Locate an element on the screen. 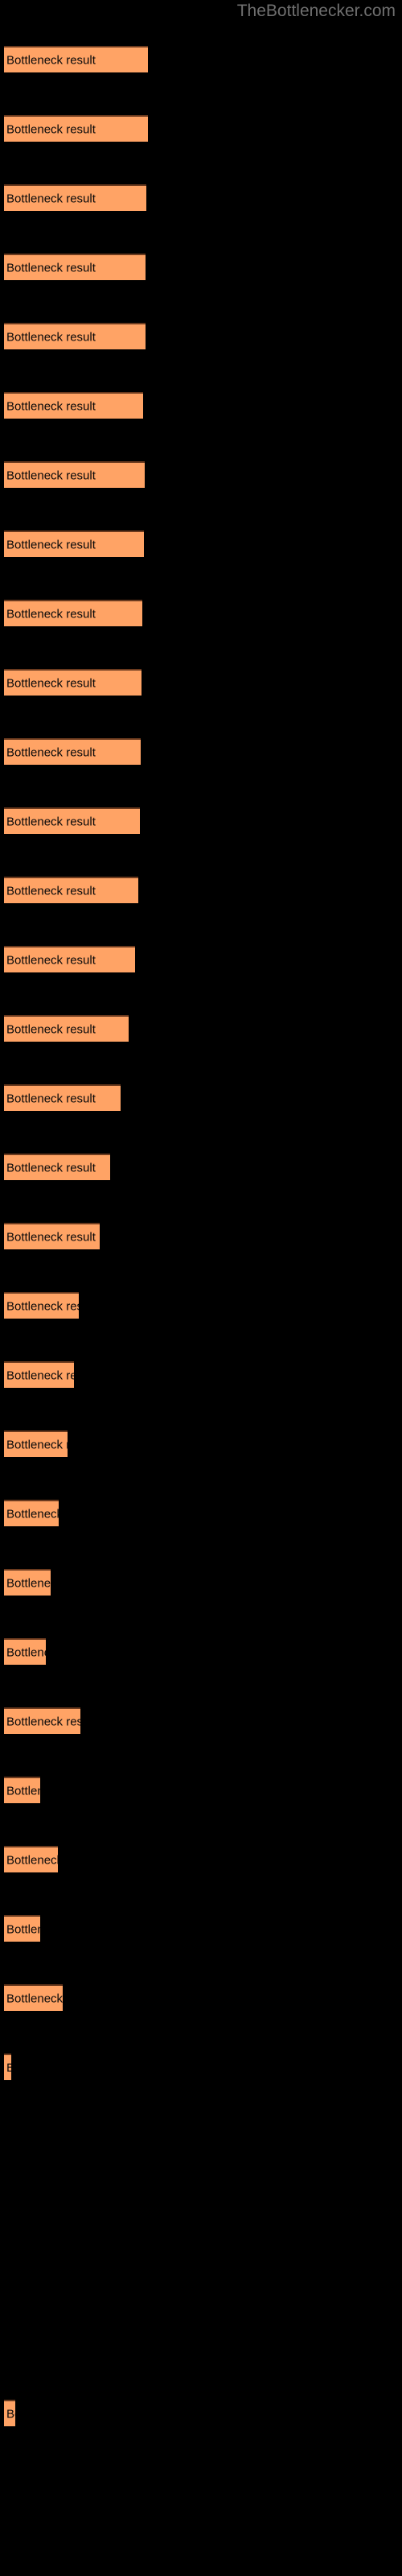 This screenshot has width=402, height=2576. site-title: TheBottlenecker.com is located at coordinates (316, 11).